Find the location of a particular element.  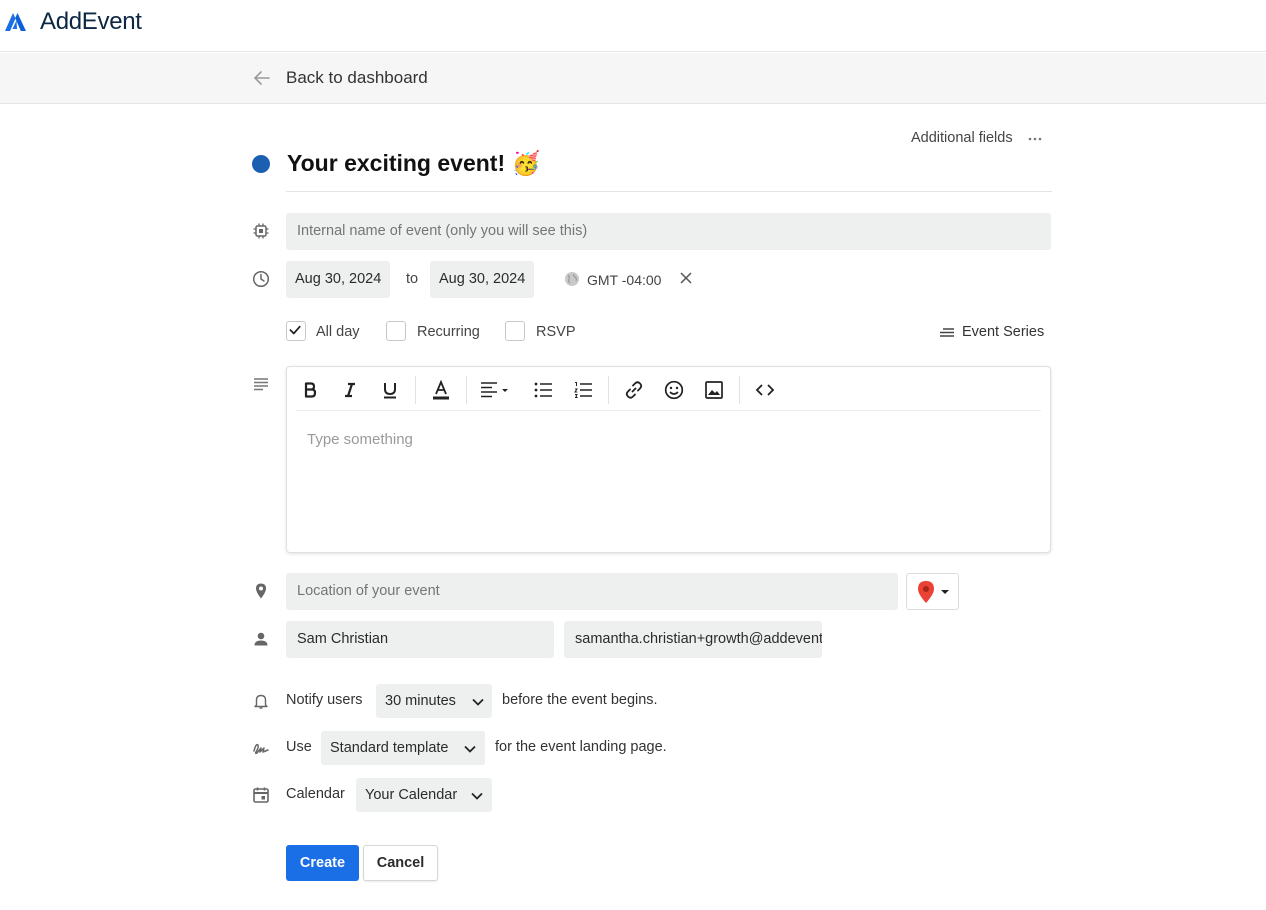

toolbar-divider is located at coordinates (668, 410).